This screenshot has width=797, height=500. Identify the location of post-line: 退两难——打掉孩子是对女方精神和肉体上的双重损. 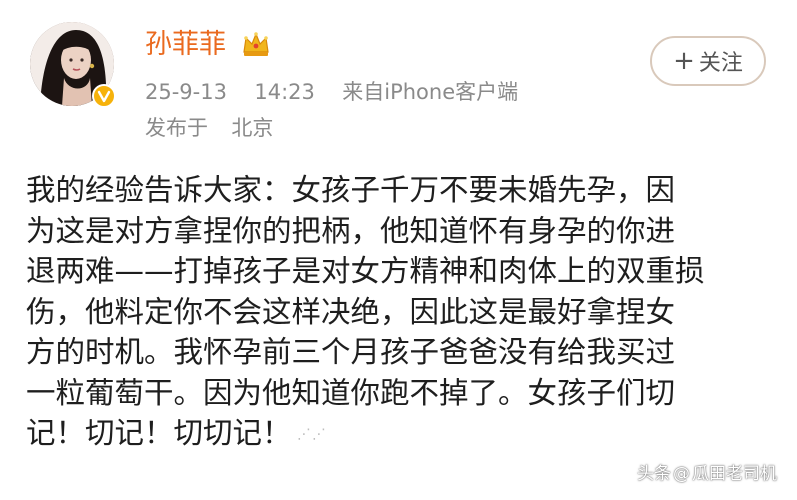
(365, 271).